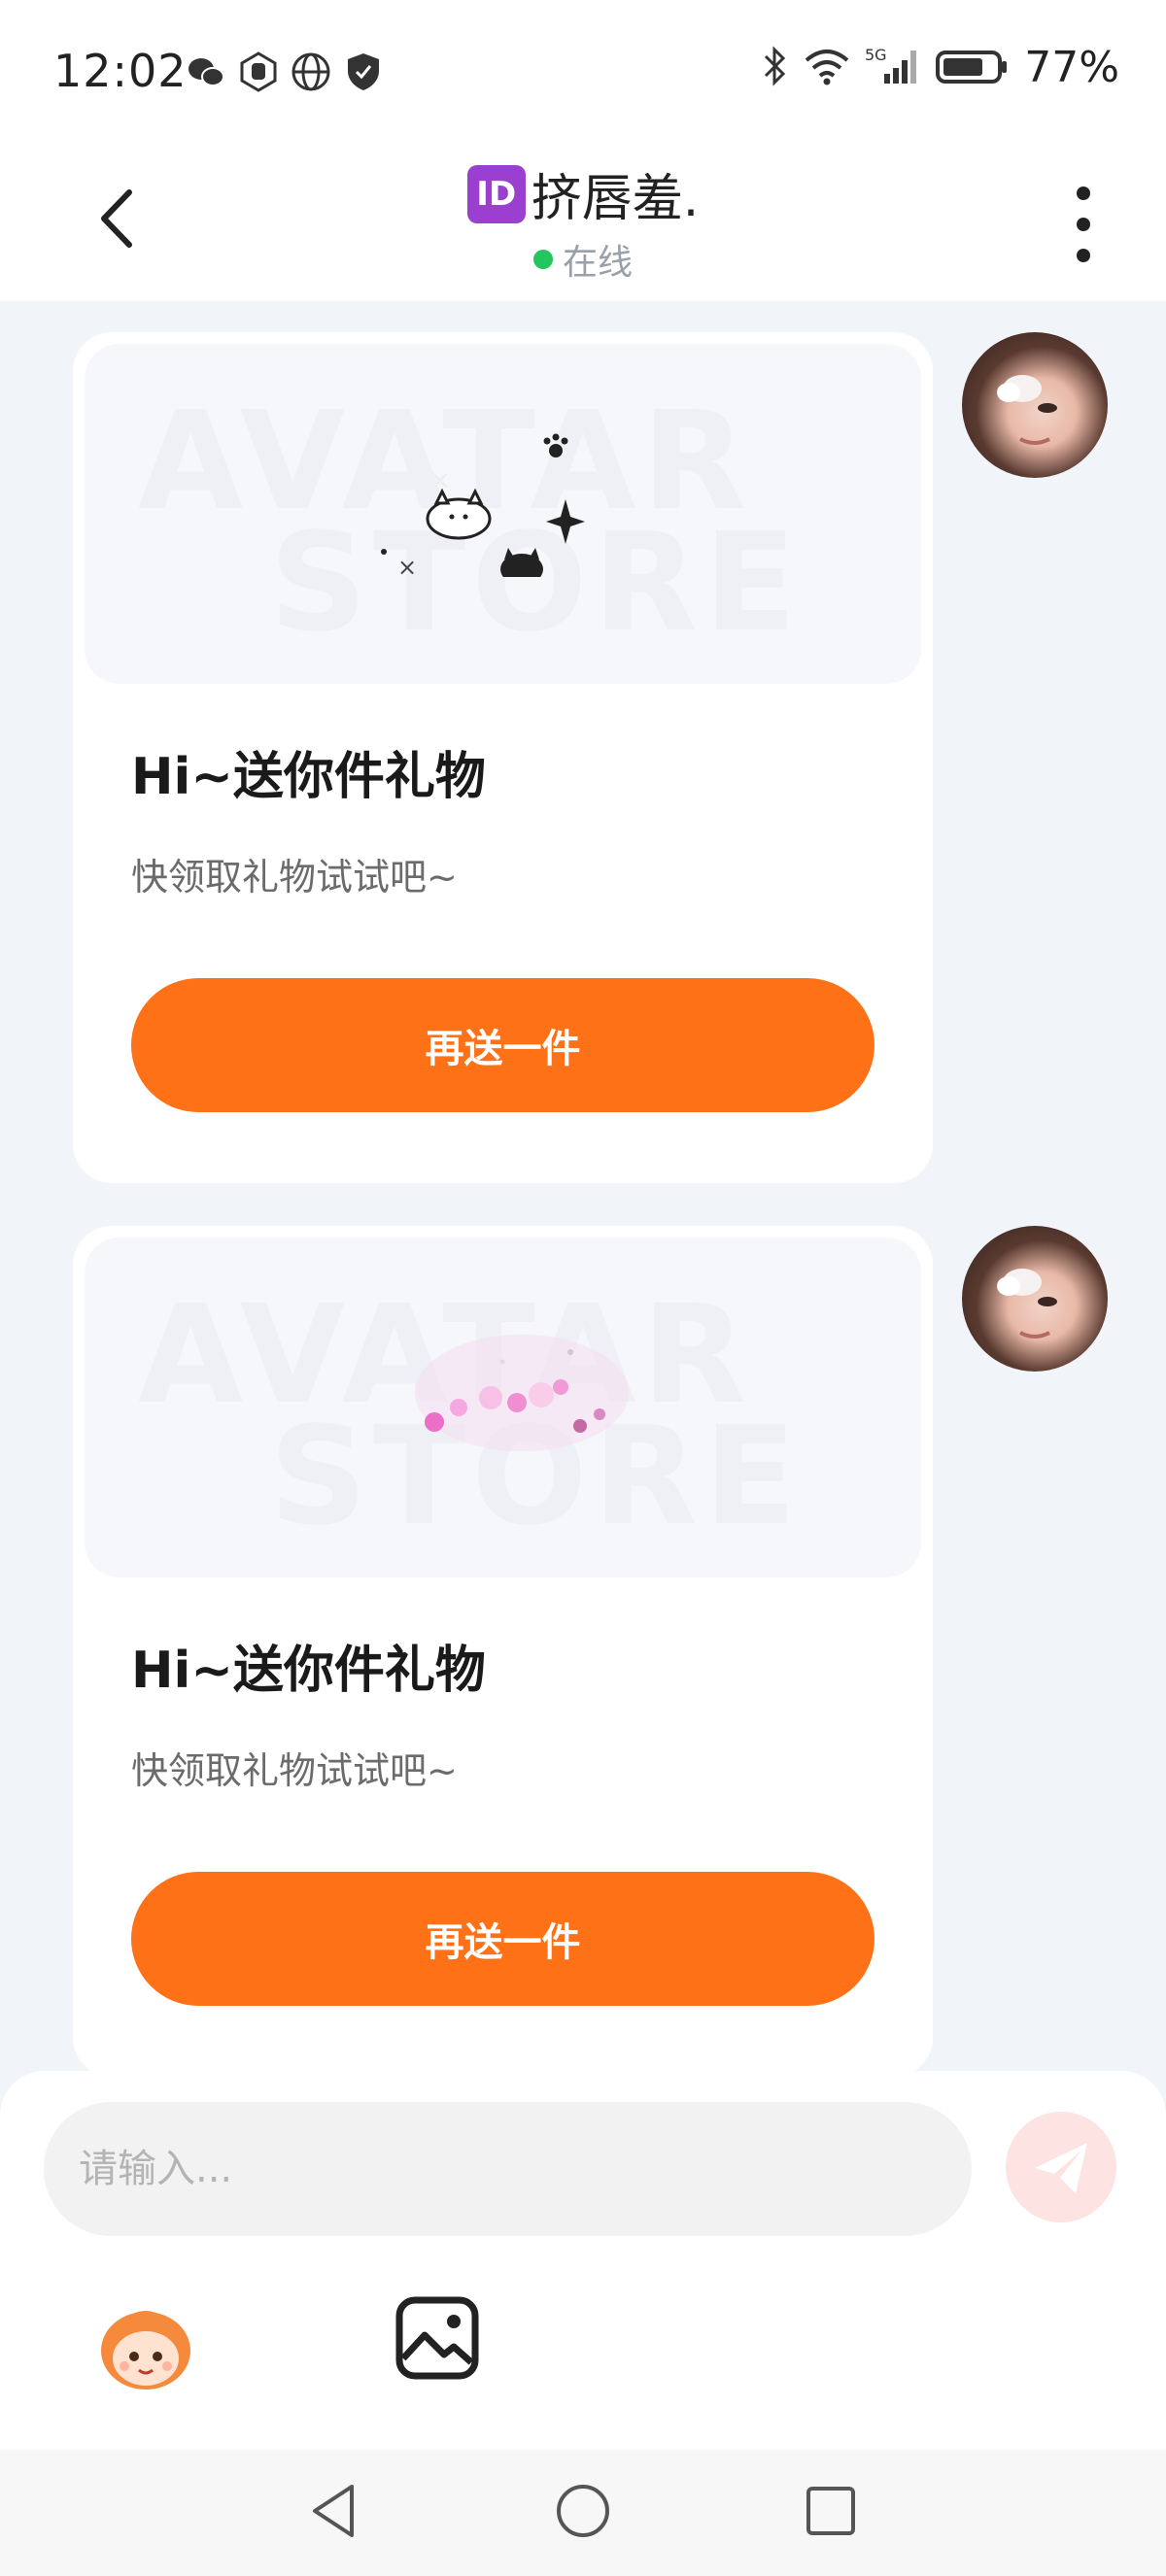 Image resolution: width=1166 pixels, height=2576 pixels. Describe the element at coordinates (145, 2350) in the screenshot. I see `mascot-emoji-icon` at that location.